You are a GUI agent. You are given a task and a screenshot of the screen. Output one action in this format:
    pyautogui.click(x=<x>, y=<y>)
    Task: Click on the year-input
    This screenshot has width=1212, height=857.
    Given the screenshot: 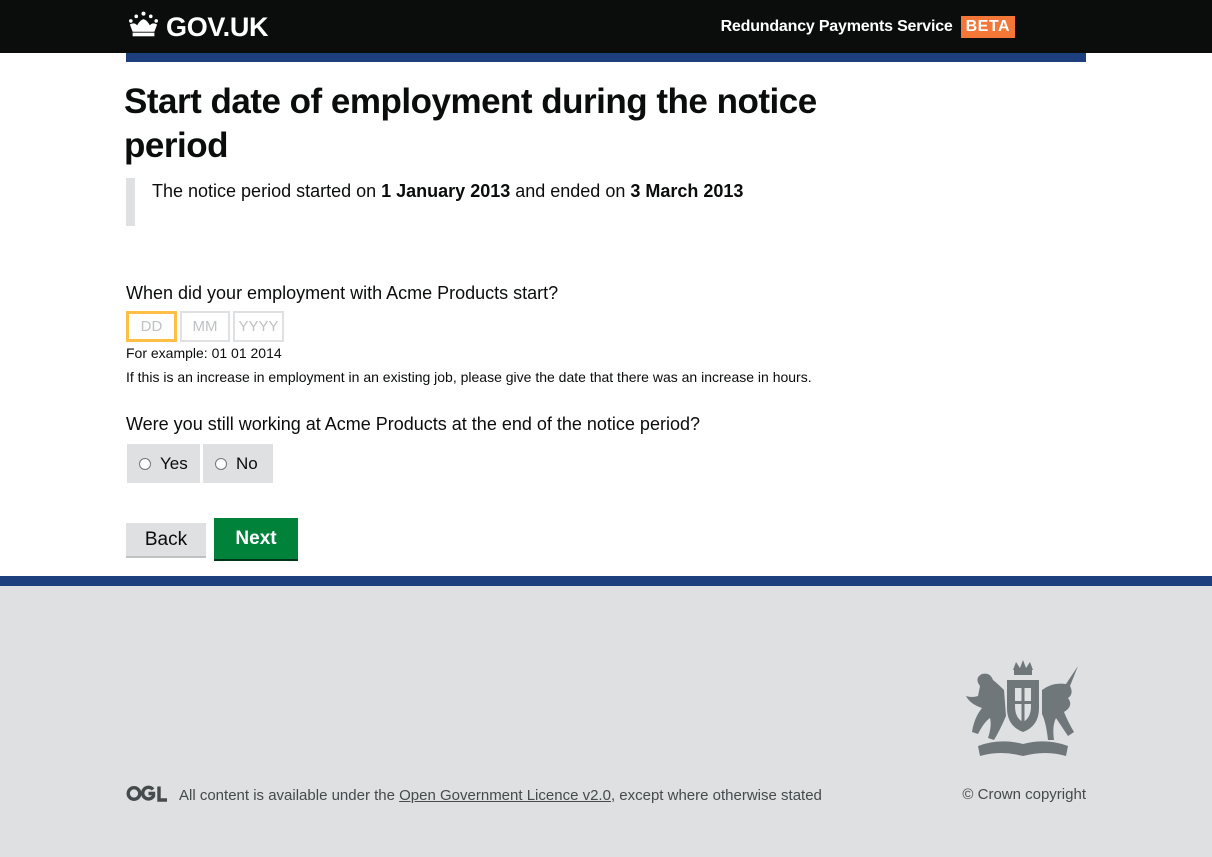 What is the action you would take?
    pyautogui.click(x=258, y=326)
    